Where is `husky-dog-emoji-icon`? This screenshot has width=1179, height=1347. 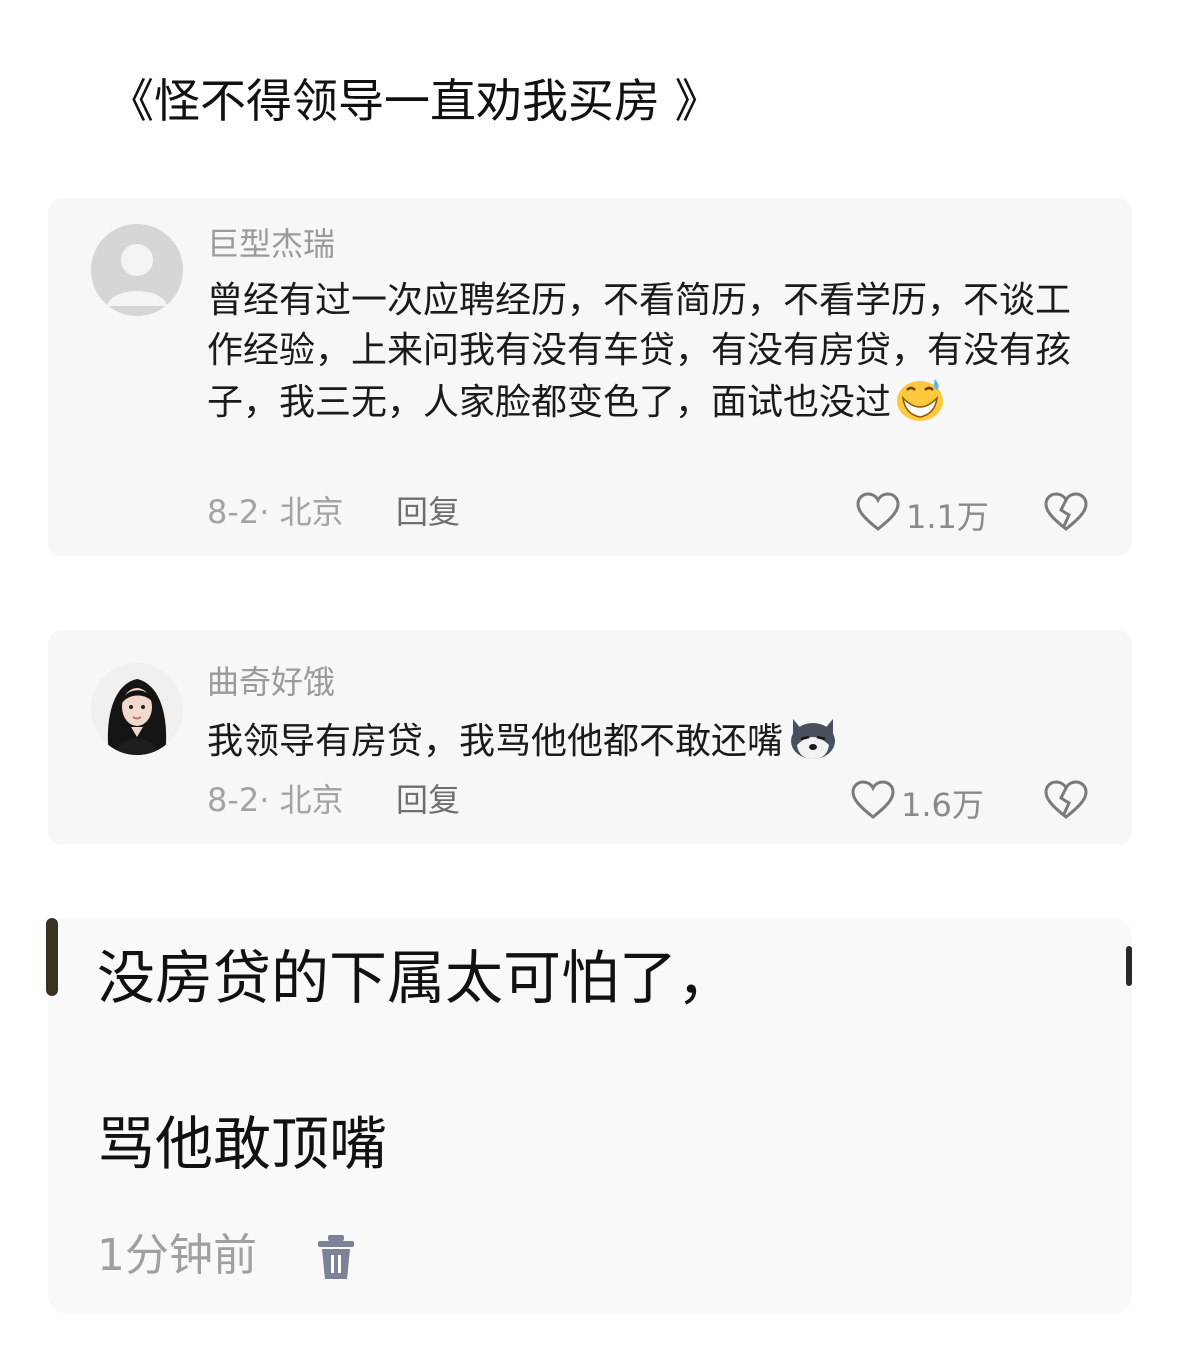 husky-dog-emoji-icon is located at coordinates (813, 745).